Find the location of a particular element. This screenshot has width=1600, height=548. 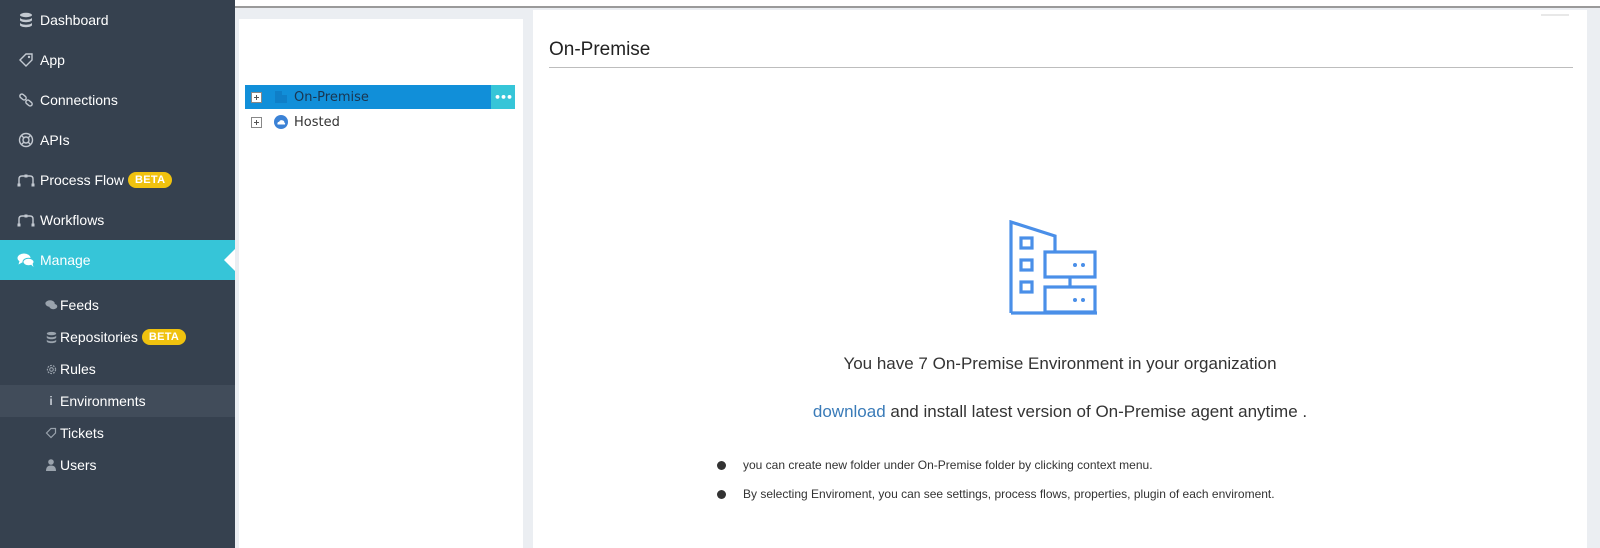

link-icon is located at coordinates (26, 100).